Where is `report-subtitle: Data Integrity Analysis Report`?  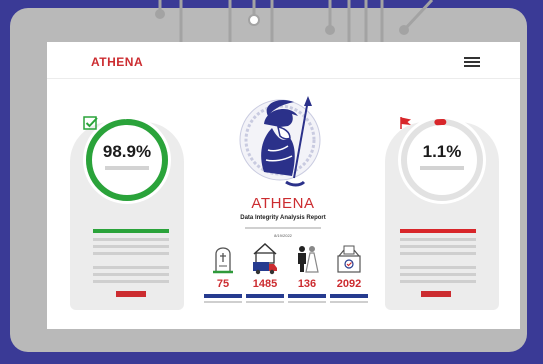
report-subtitle: Data Integrity Analysis Report is located at coordinates (283, 218).